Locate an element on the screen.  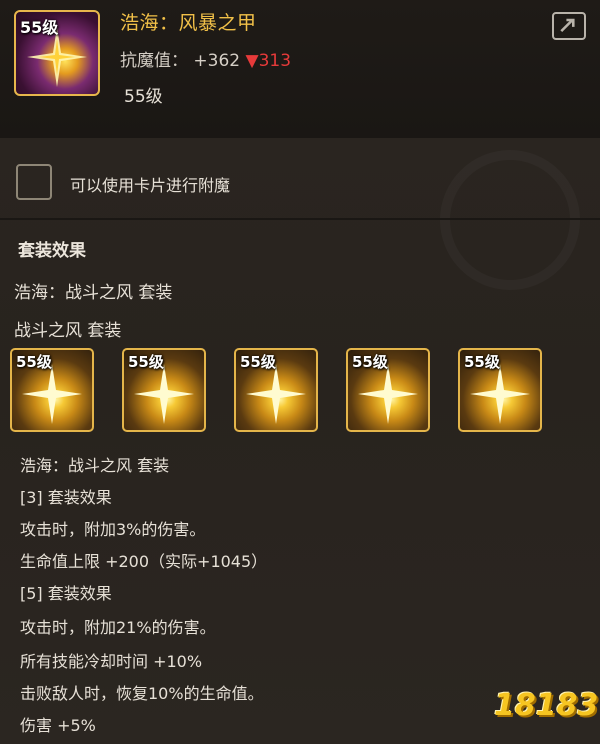
stat-label: 抗魔值： is located at coordinates (154, 61).